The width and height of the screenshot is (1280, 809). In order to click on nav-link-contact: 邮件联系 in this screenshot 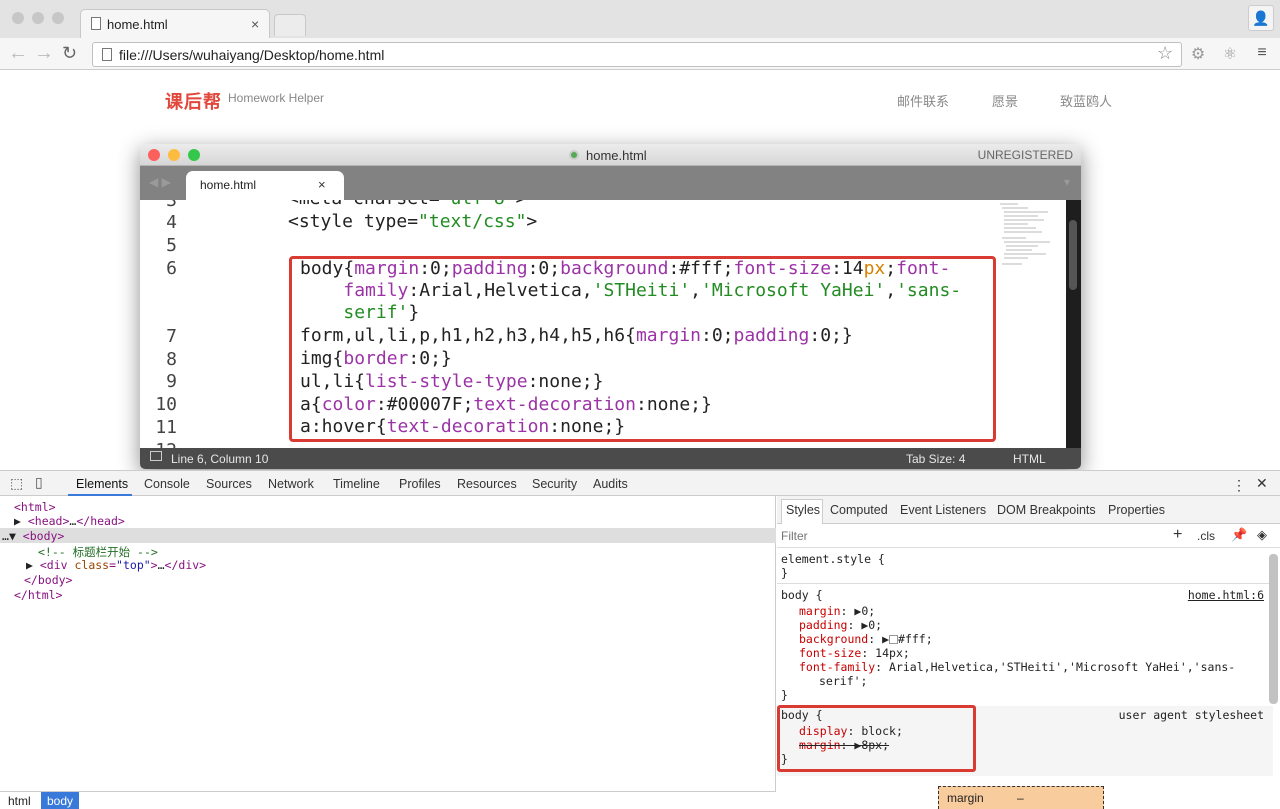, I will do `click(923, 100)`.